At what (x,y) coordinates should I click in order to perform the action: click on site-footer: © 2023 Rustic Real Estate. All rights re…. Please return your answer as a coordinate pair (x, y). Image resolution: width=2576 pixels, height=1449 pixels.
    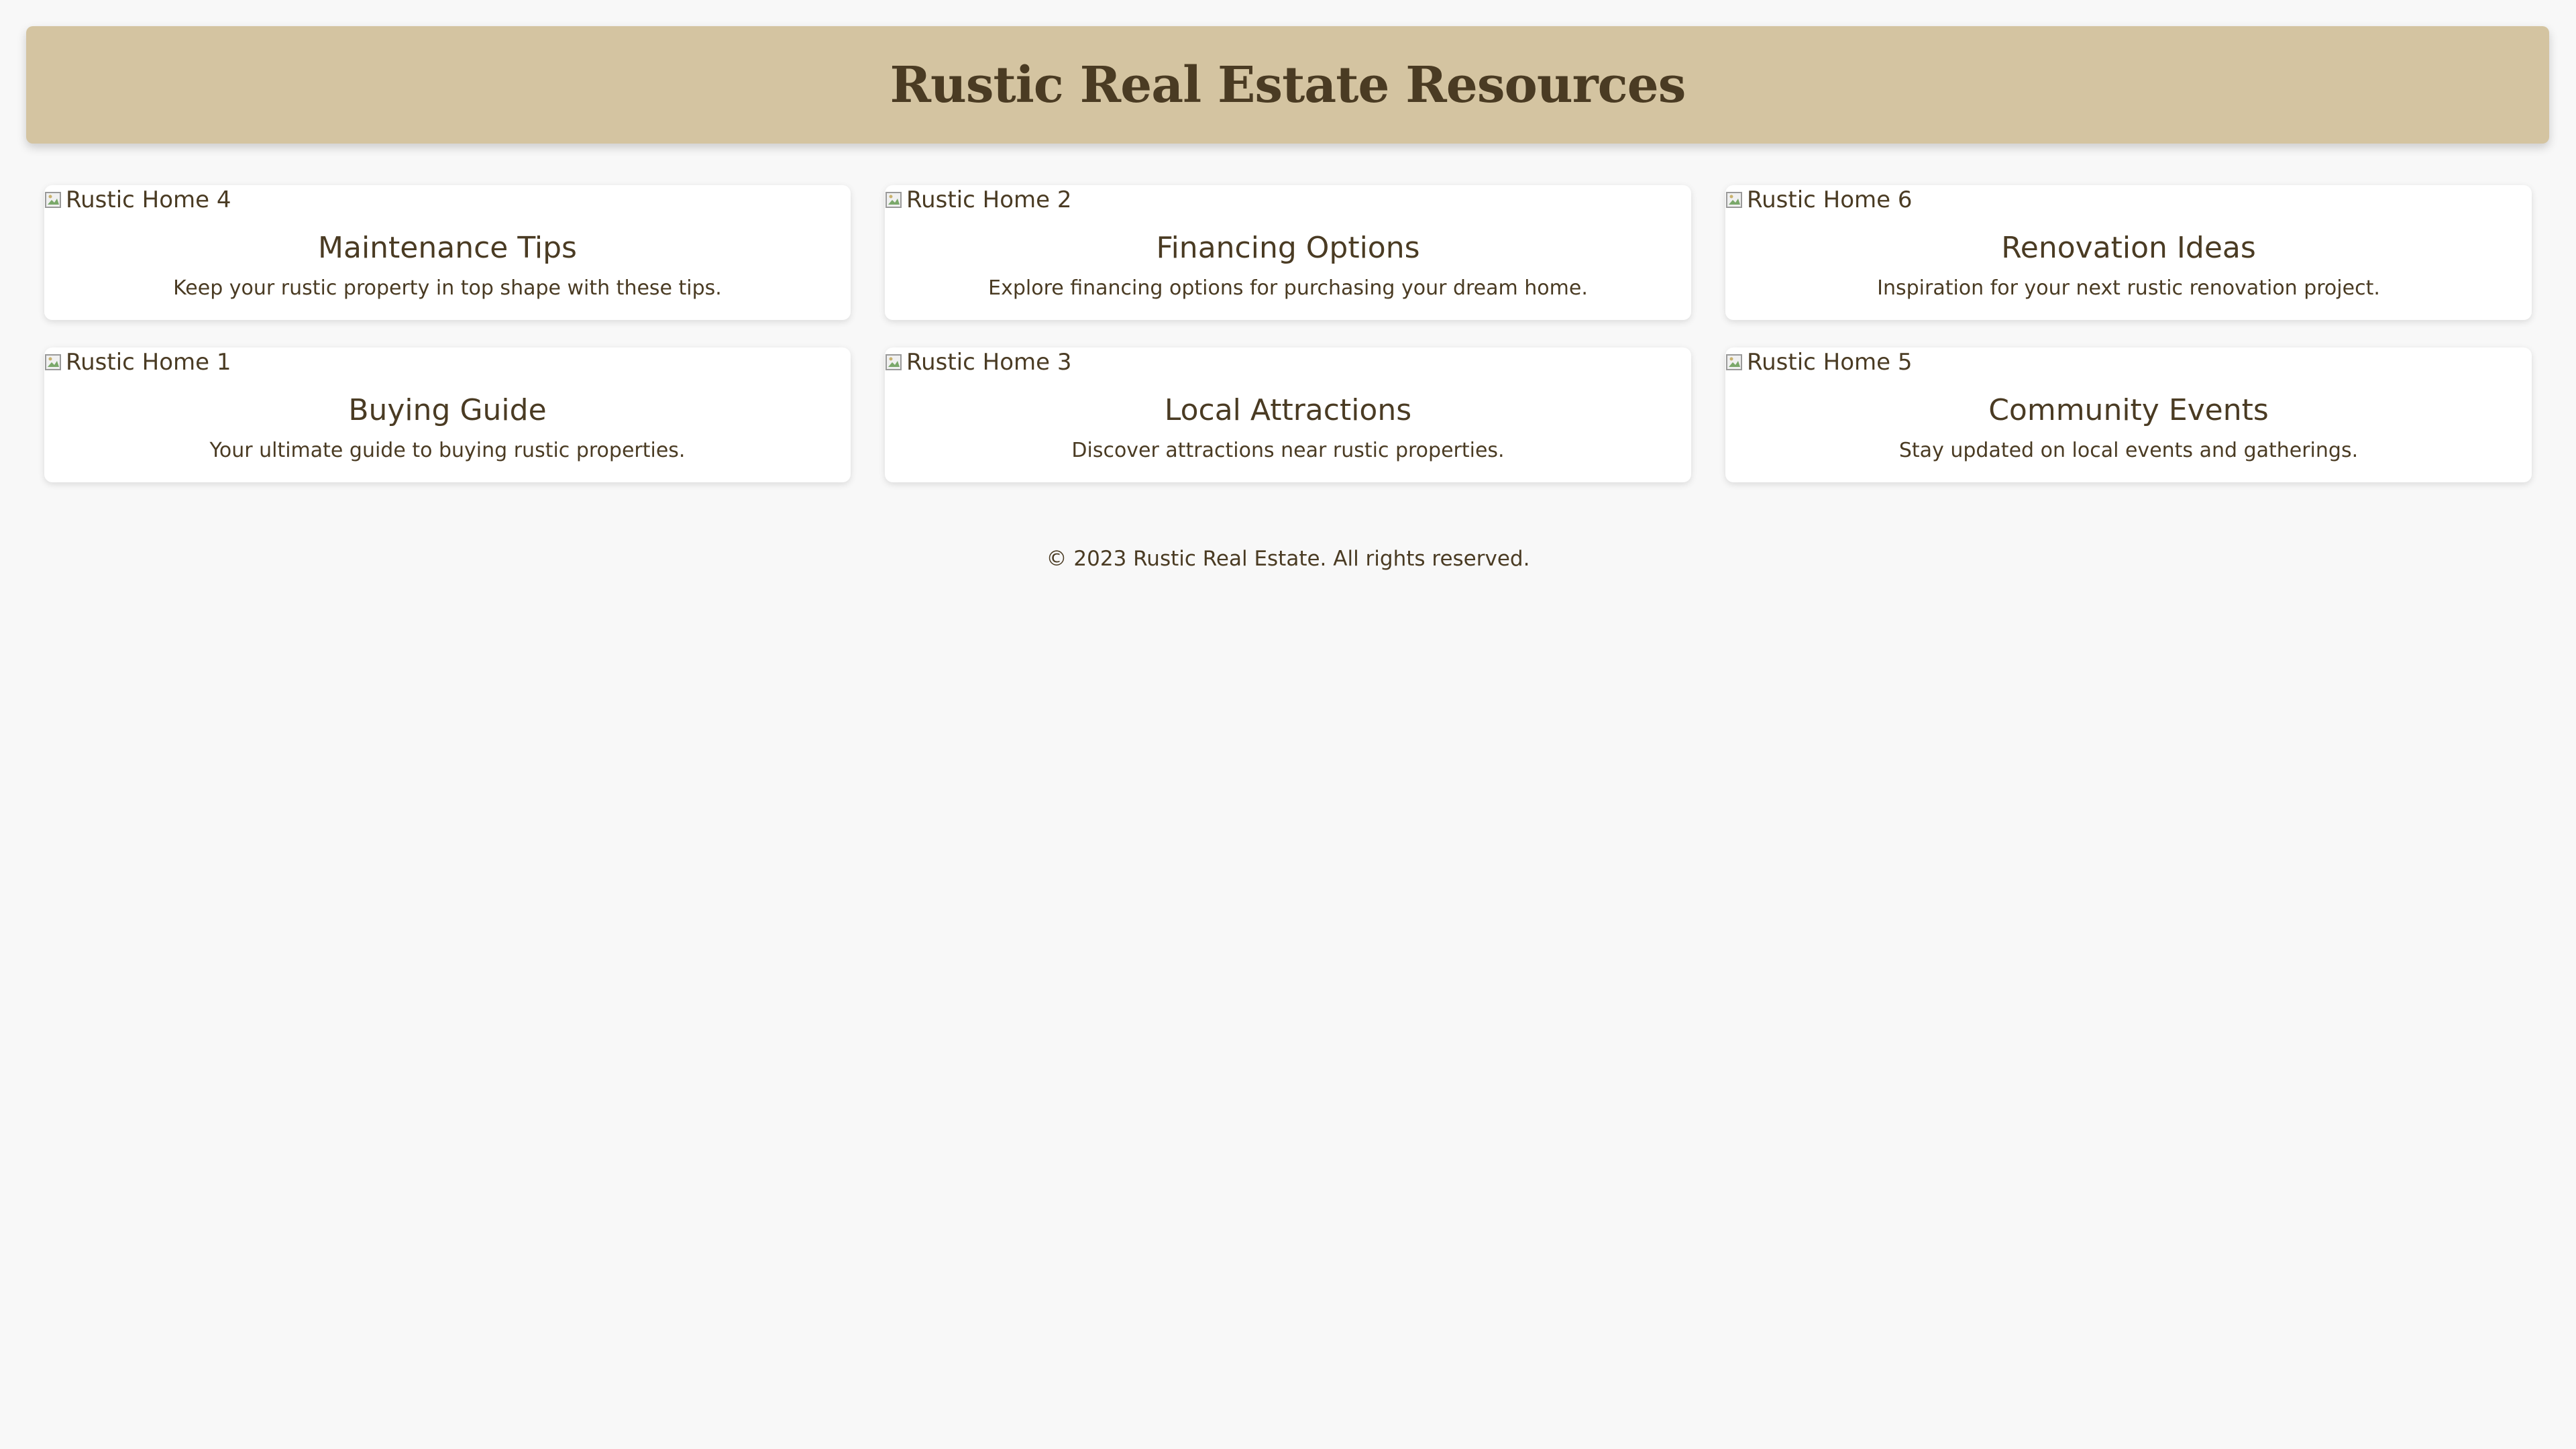
    Looking at the image, I should click on (1288, 559).